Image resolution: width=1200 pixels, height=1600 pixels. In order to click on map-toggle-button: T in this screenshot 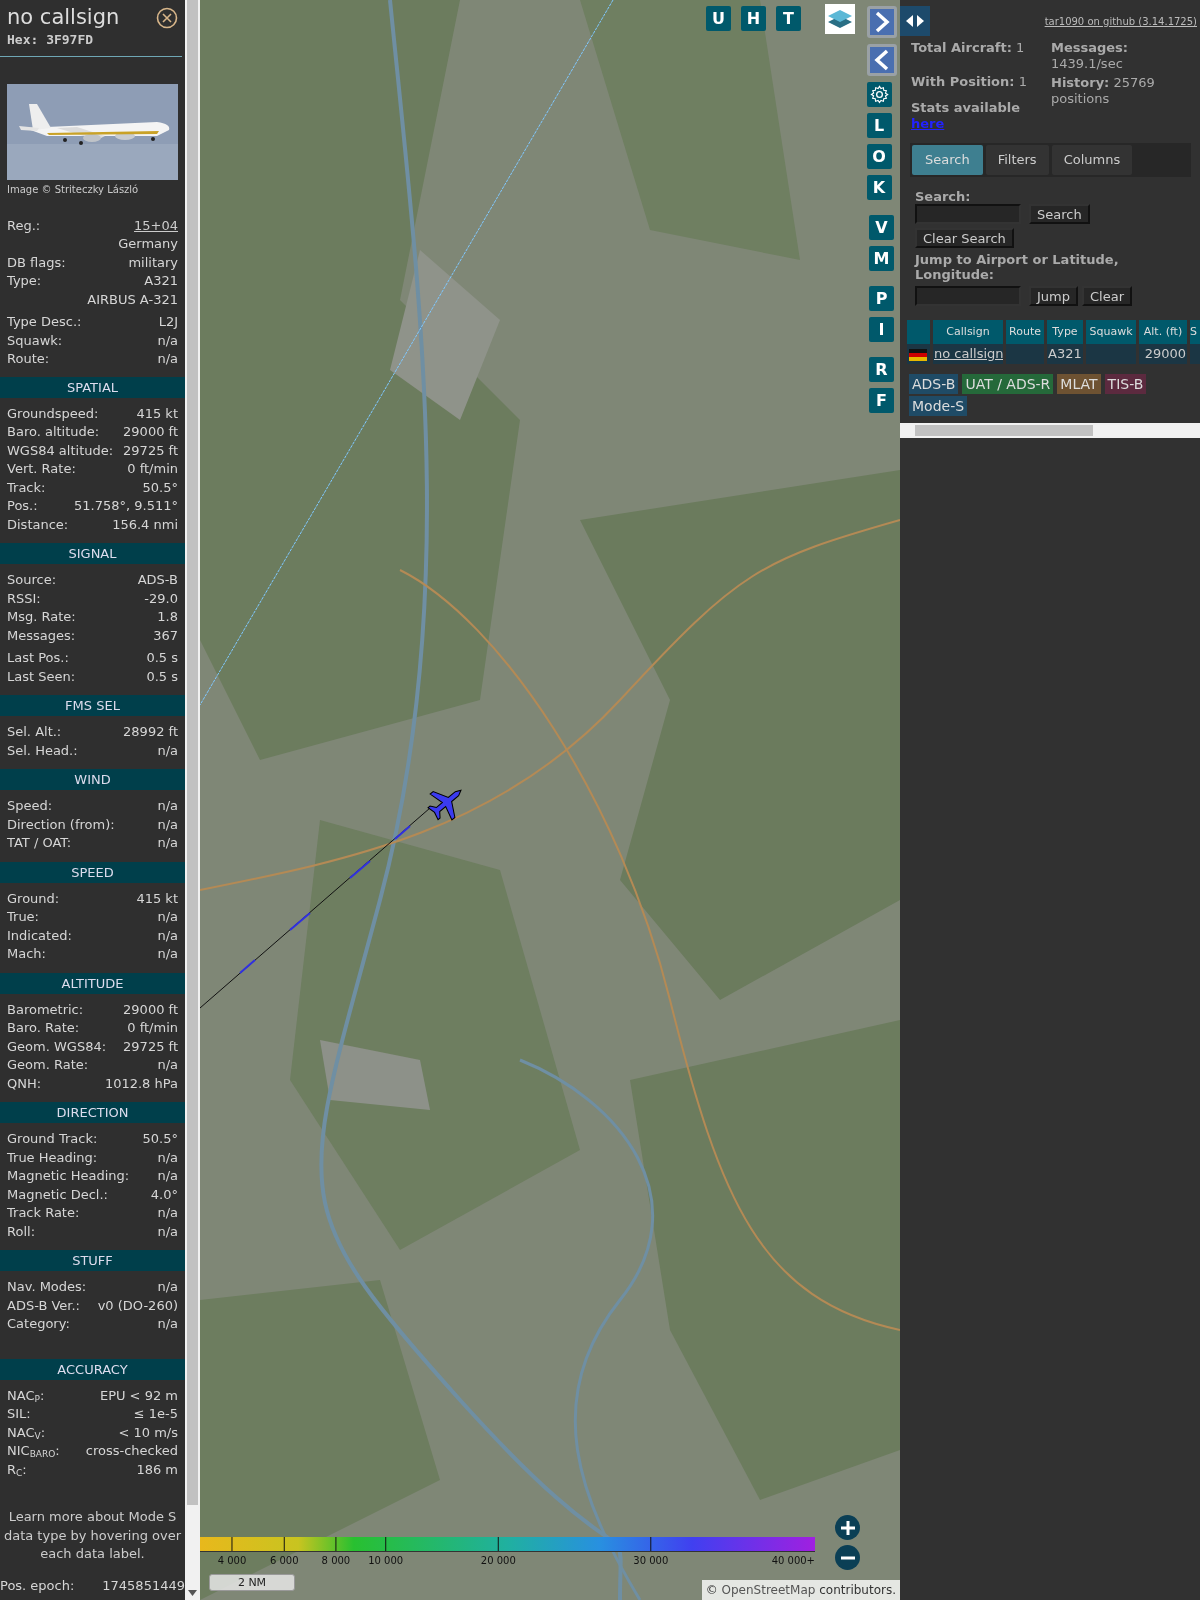, I will do `click(788, 18)`.